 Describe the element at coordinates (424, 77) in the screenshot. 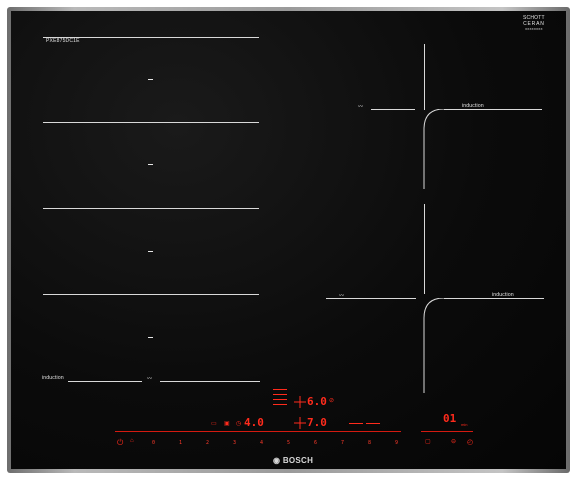

I see `right-top-vertical-upper` at that location.